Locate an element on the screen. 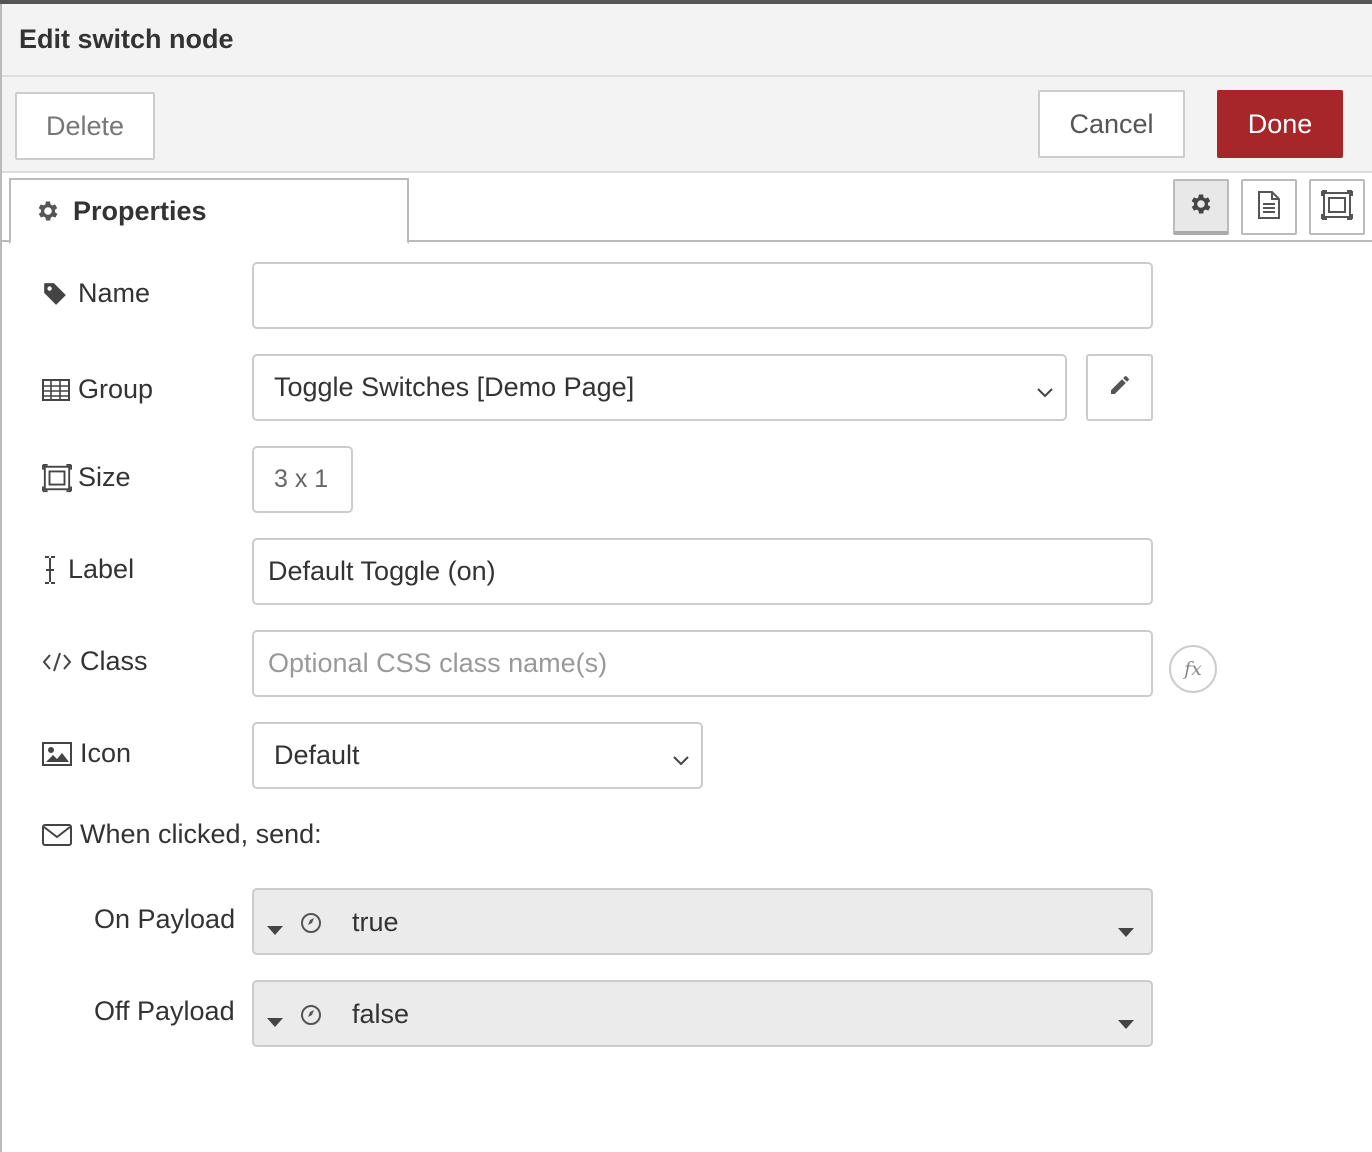 The height and width of the screenshot is (1152, 1372). name-label: Name is located at coordinates (114, 293).